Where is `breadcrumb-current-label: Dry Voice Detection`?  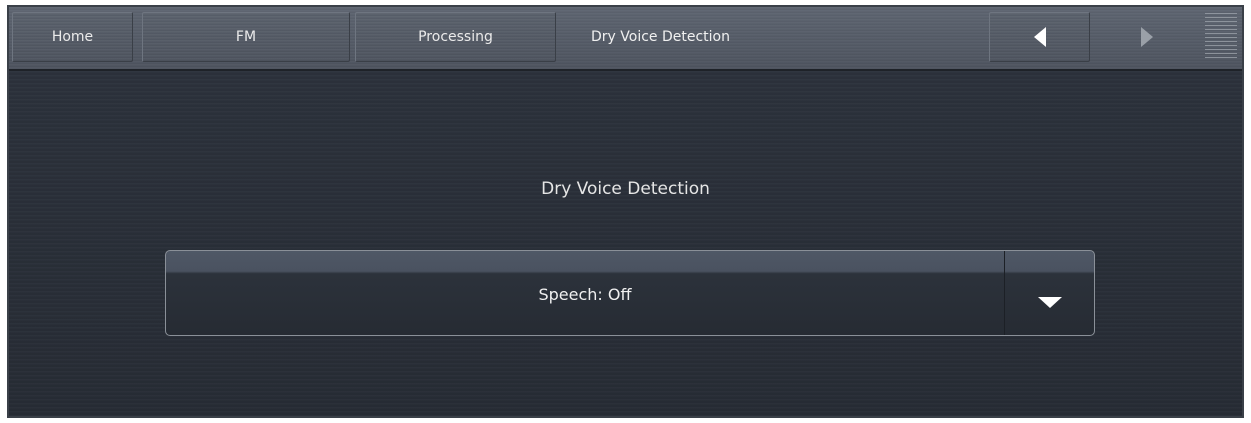
breadcrumb-current-label: Dry Voice Detection is located at coordinates (660, 37).